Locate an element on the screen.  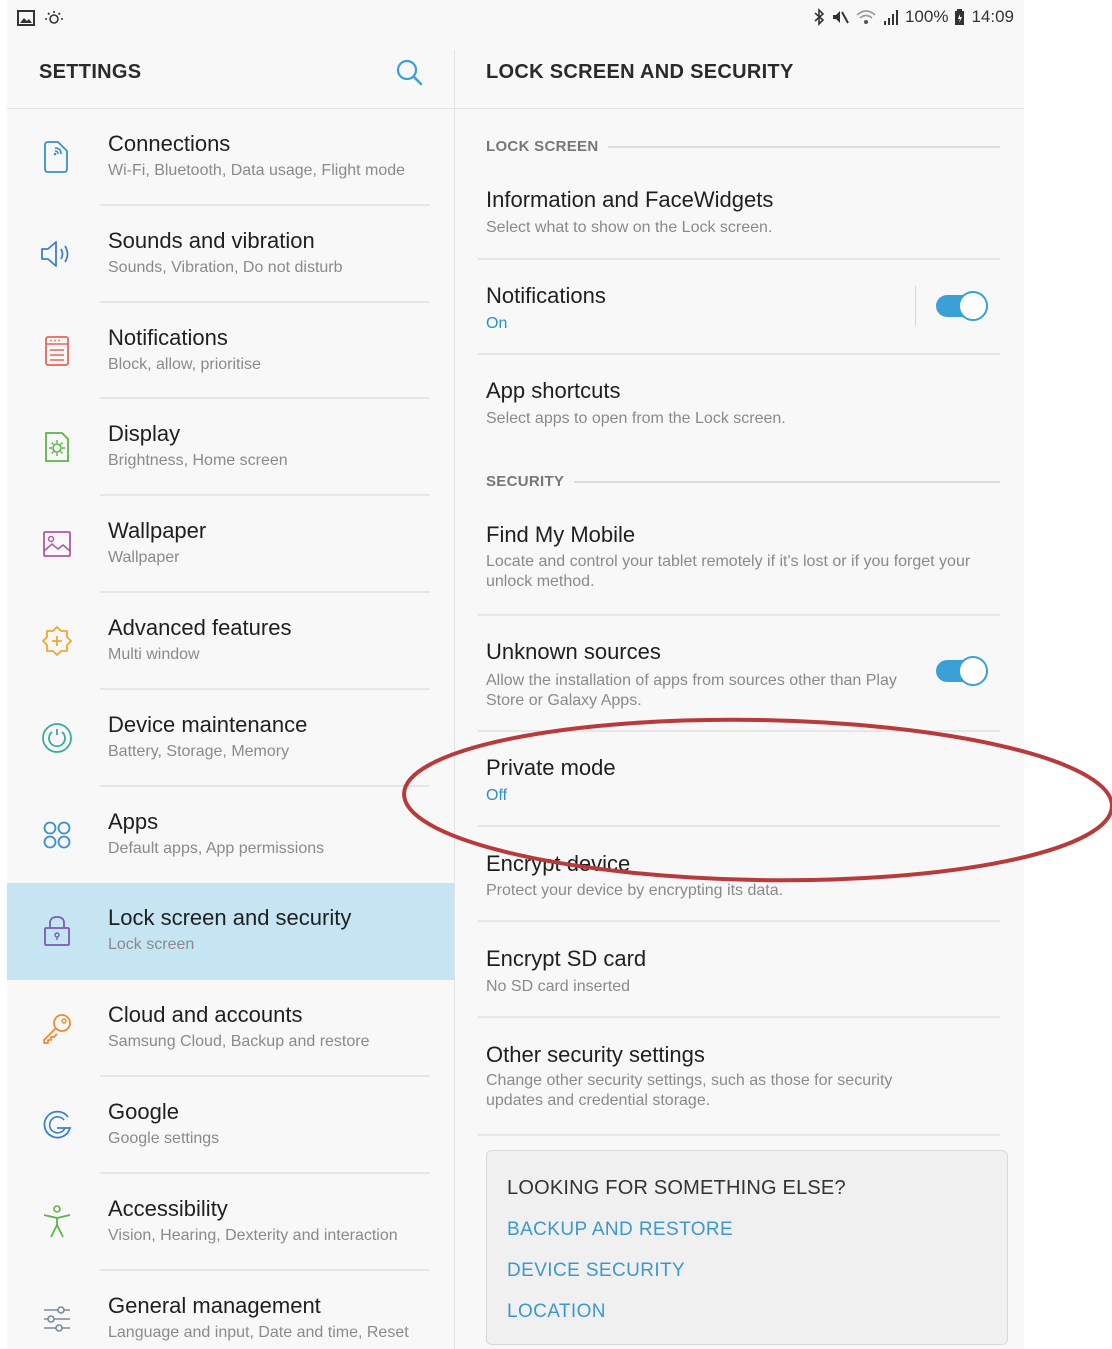
row-title: Information and FaceWidgets is located at coordinates (630, 199).